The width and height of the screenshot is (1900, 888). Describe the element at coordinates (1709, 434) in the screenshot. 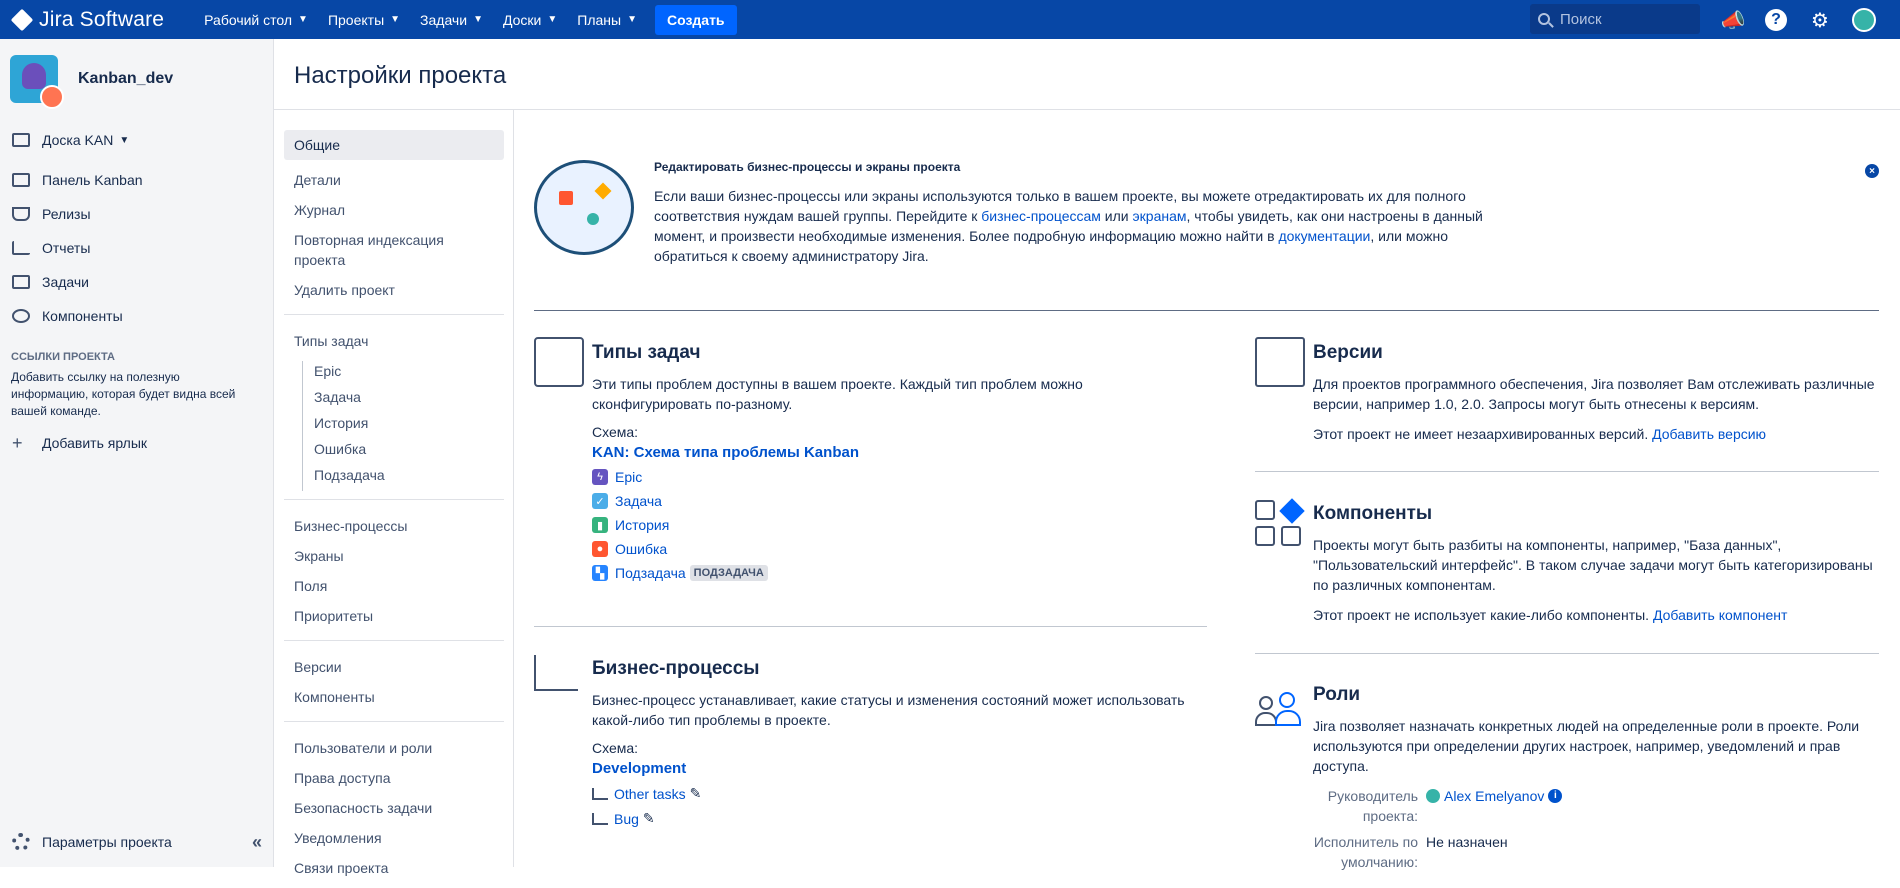

I see `add-version-link: Добавить версию` at that location.